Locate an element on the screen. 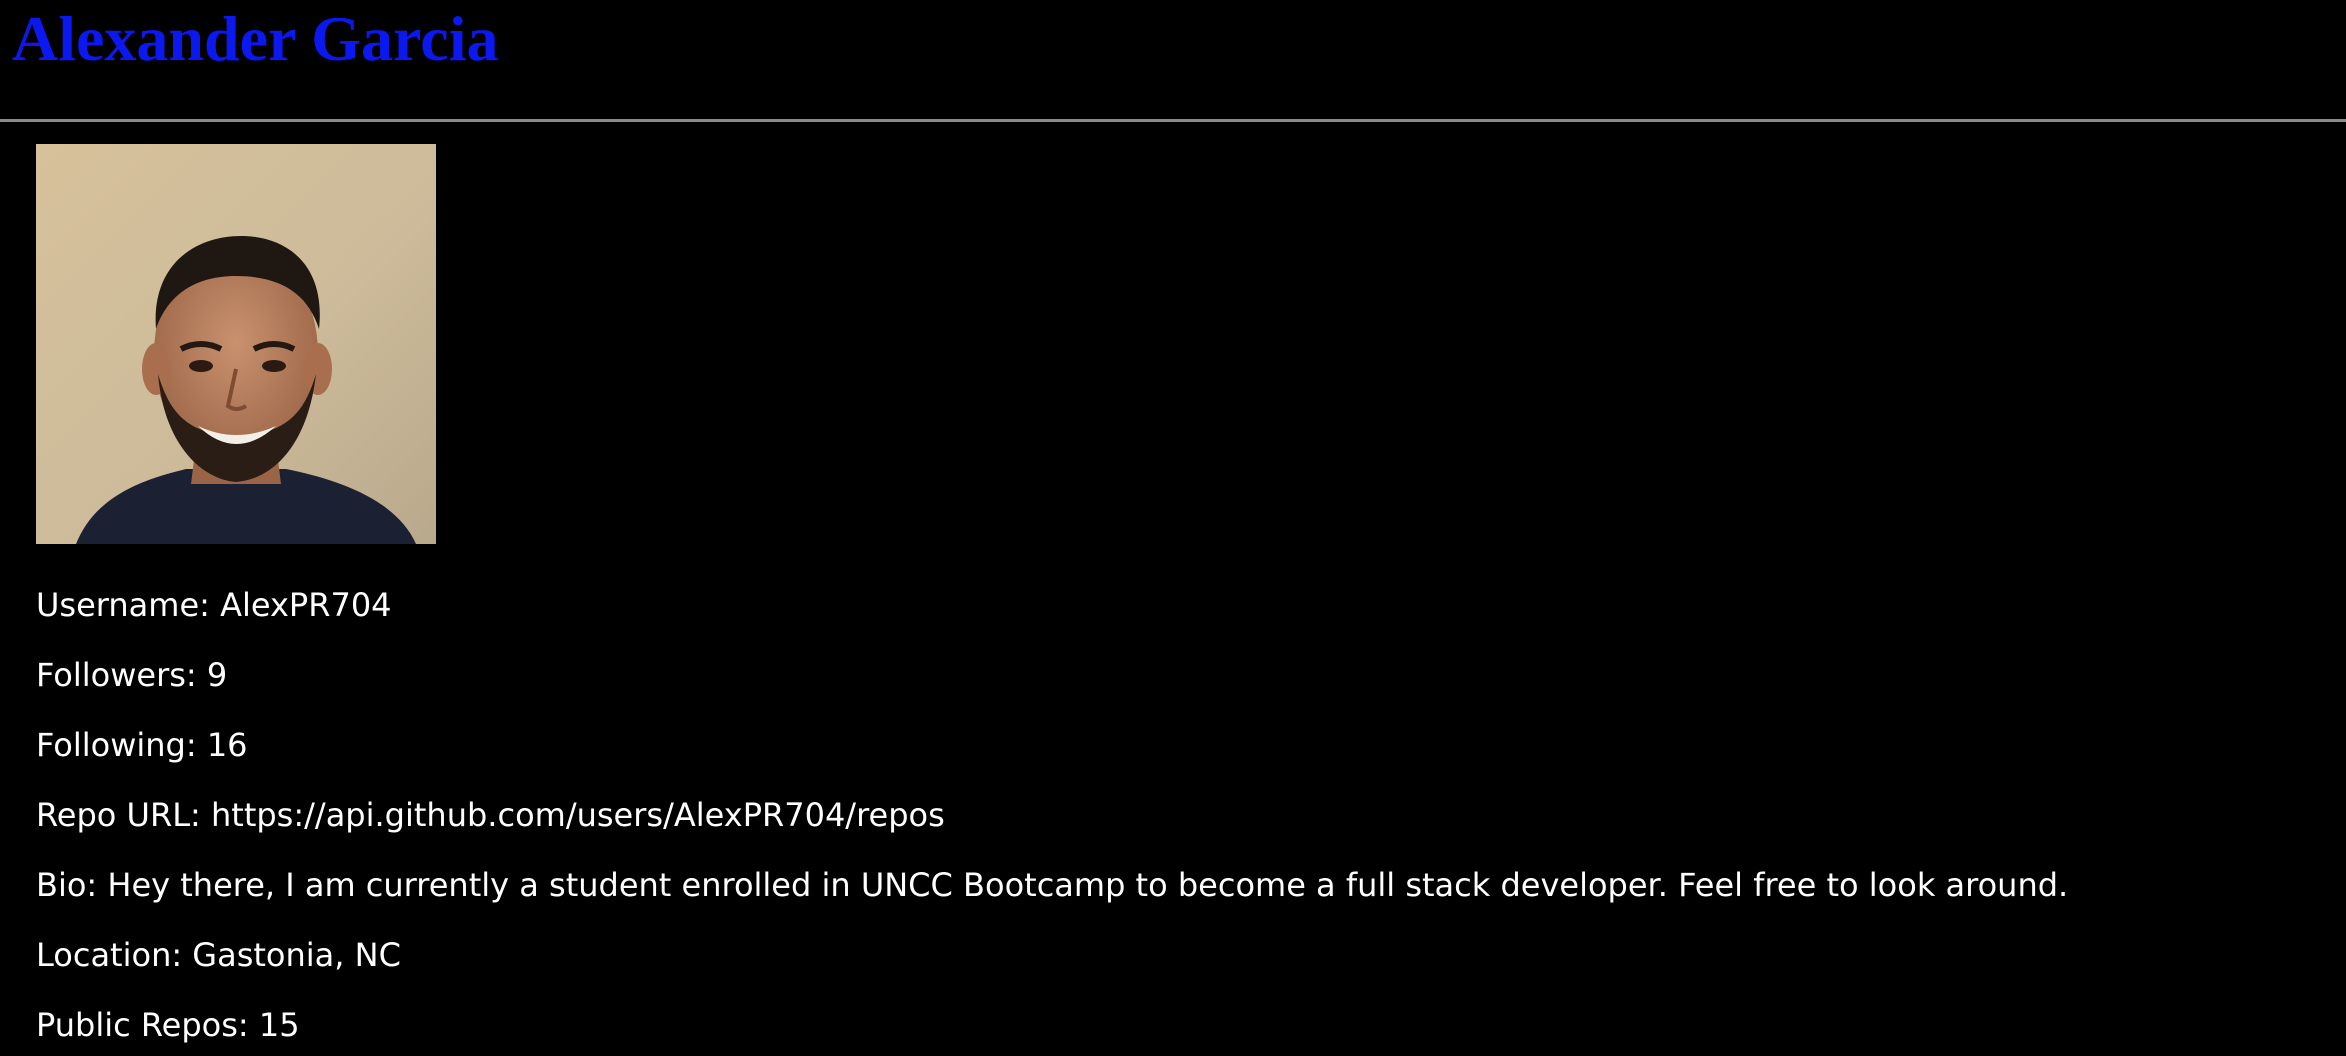  header-divider is located at coordinates (1173, 120).